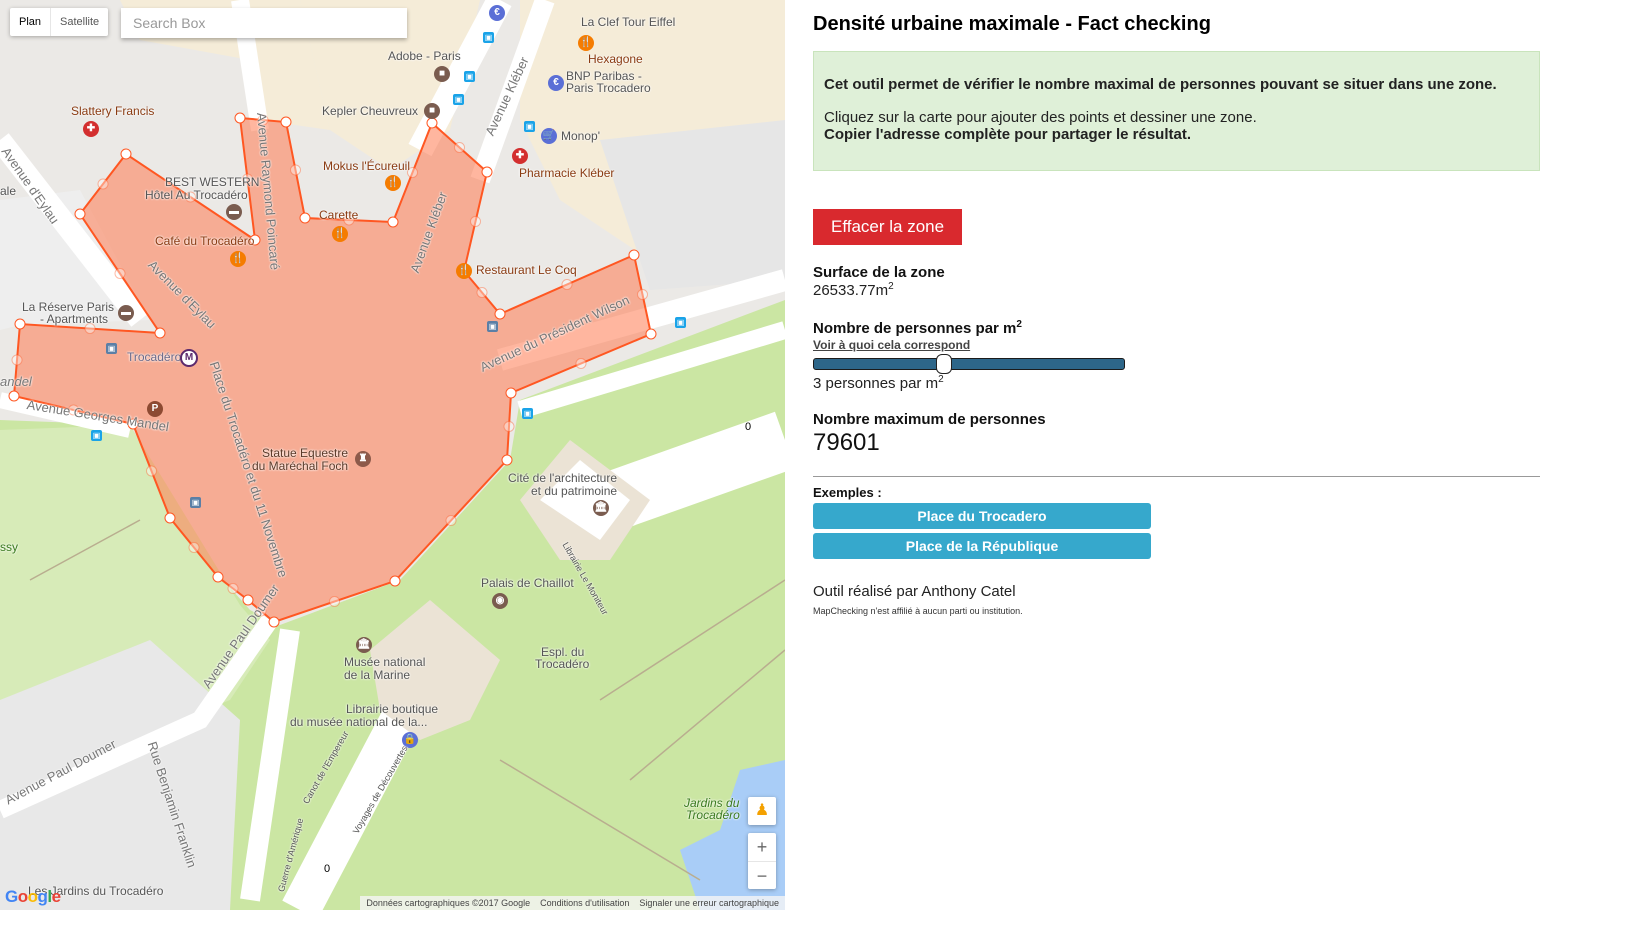  What do you see at coordinates (16, 381) in the screenshot?
I see `road-label: andel` at bounding box center [16, 381].